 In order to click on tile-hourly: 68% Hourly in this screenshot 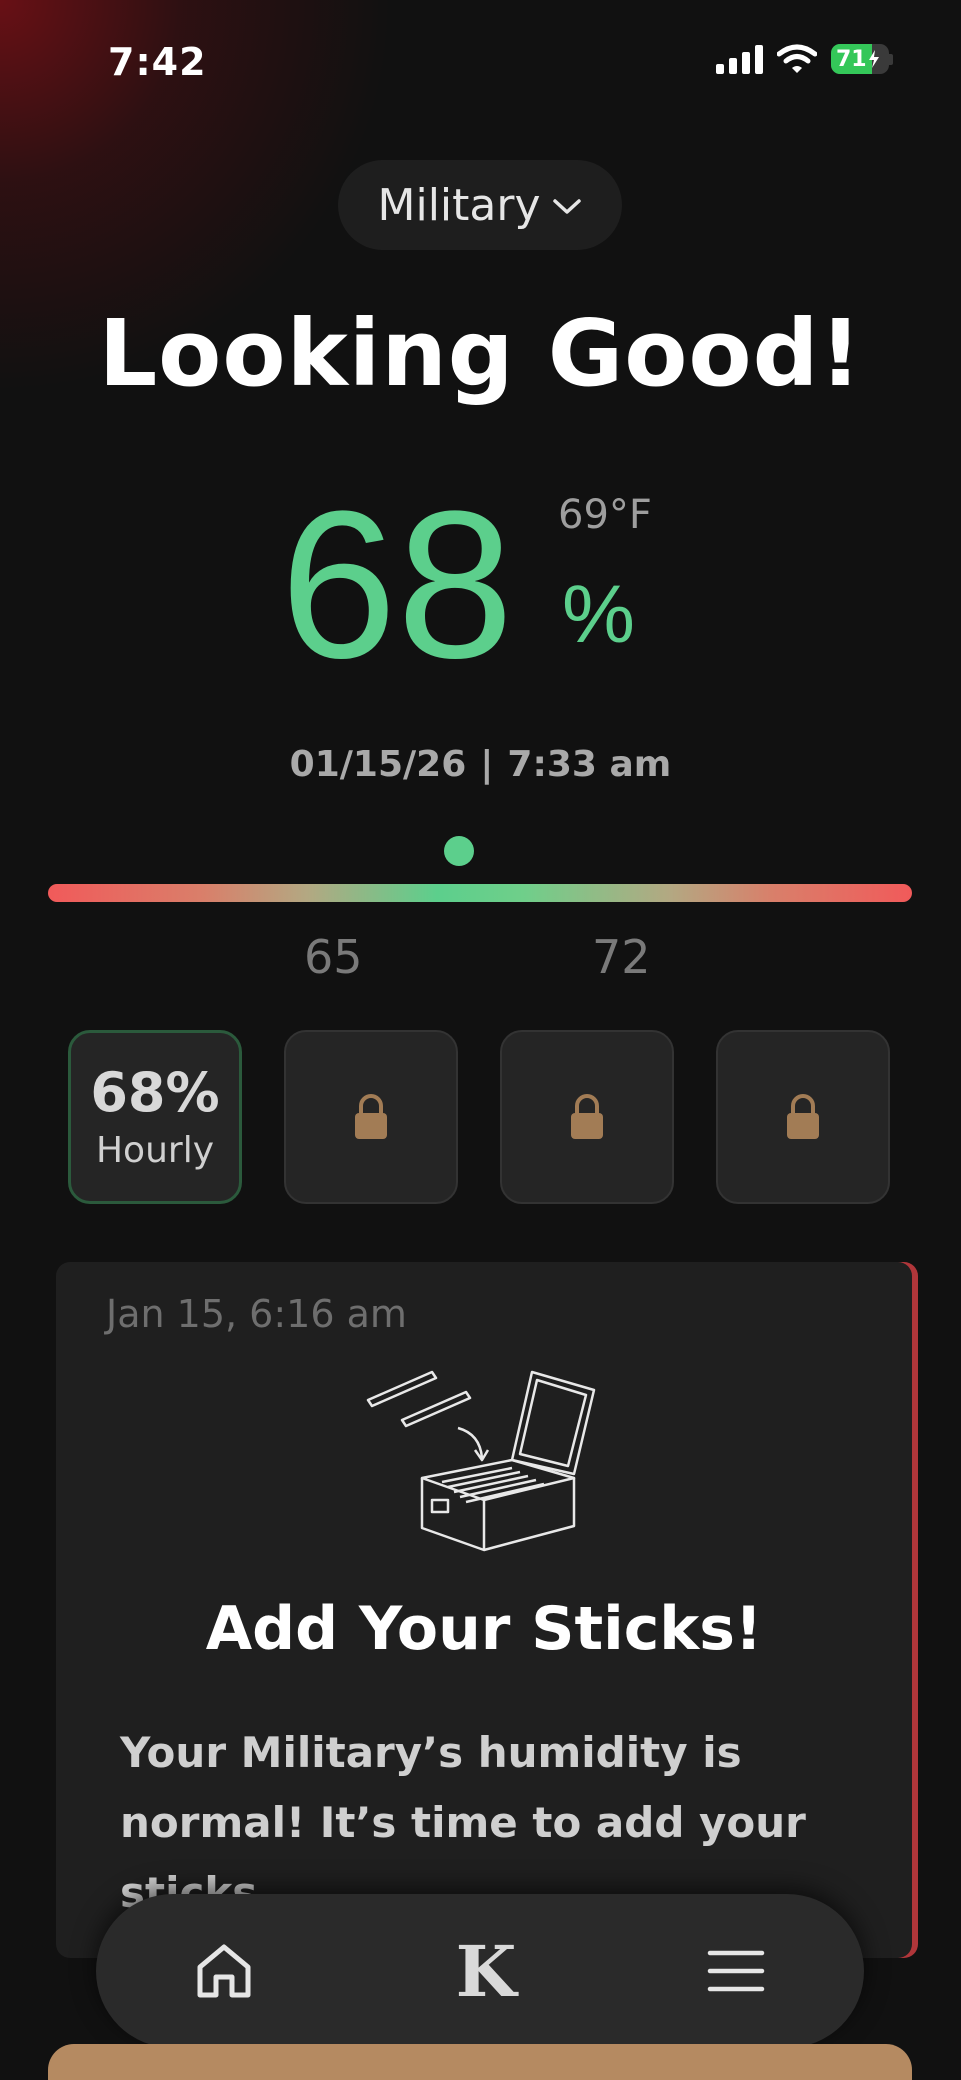, I will do `click(155, 1117)`.